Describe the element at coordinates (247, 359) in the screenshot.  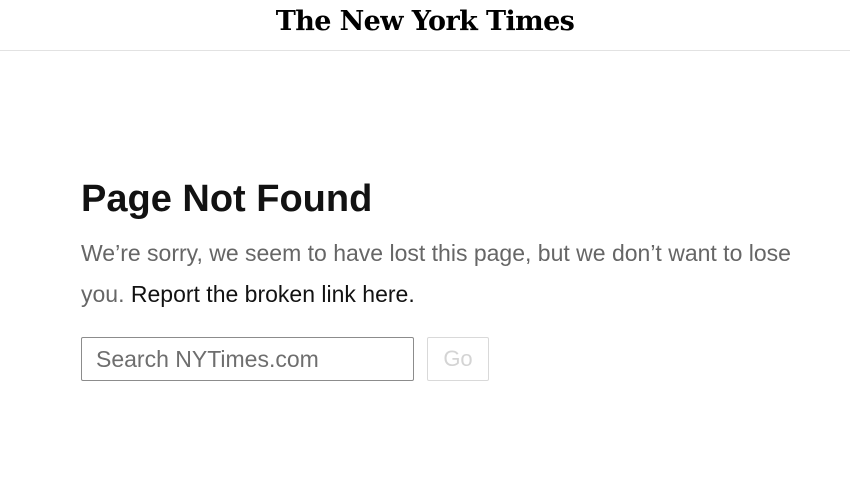
I see `search-input` at that location.